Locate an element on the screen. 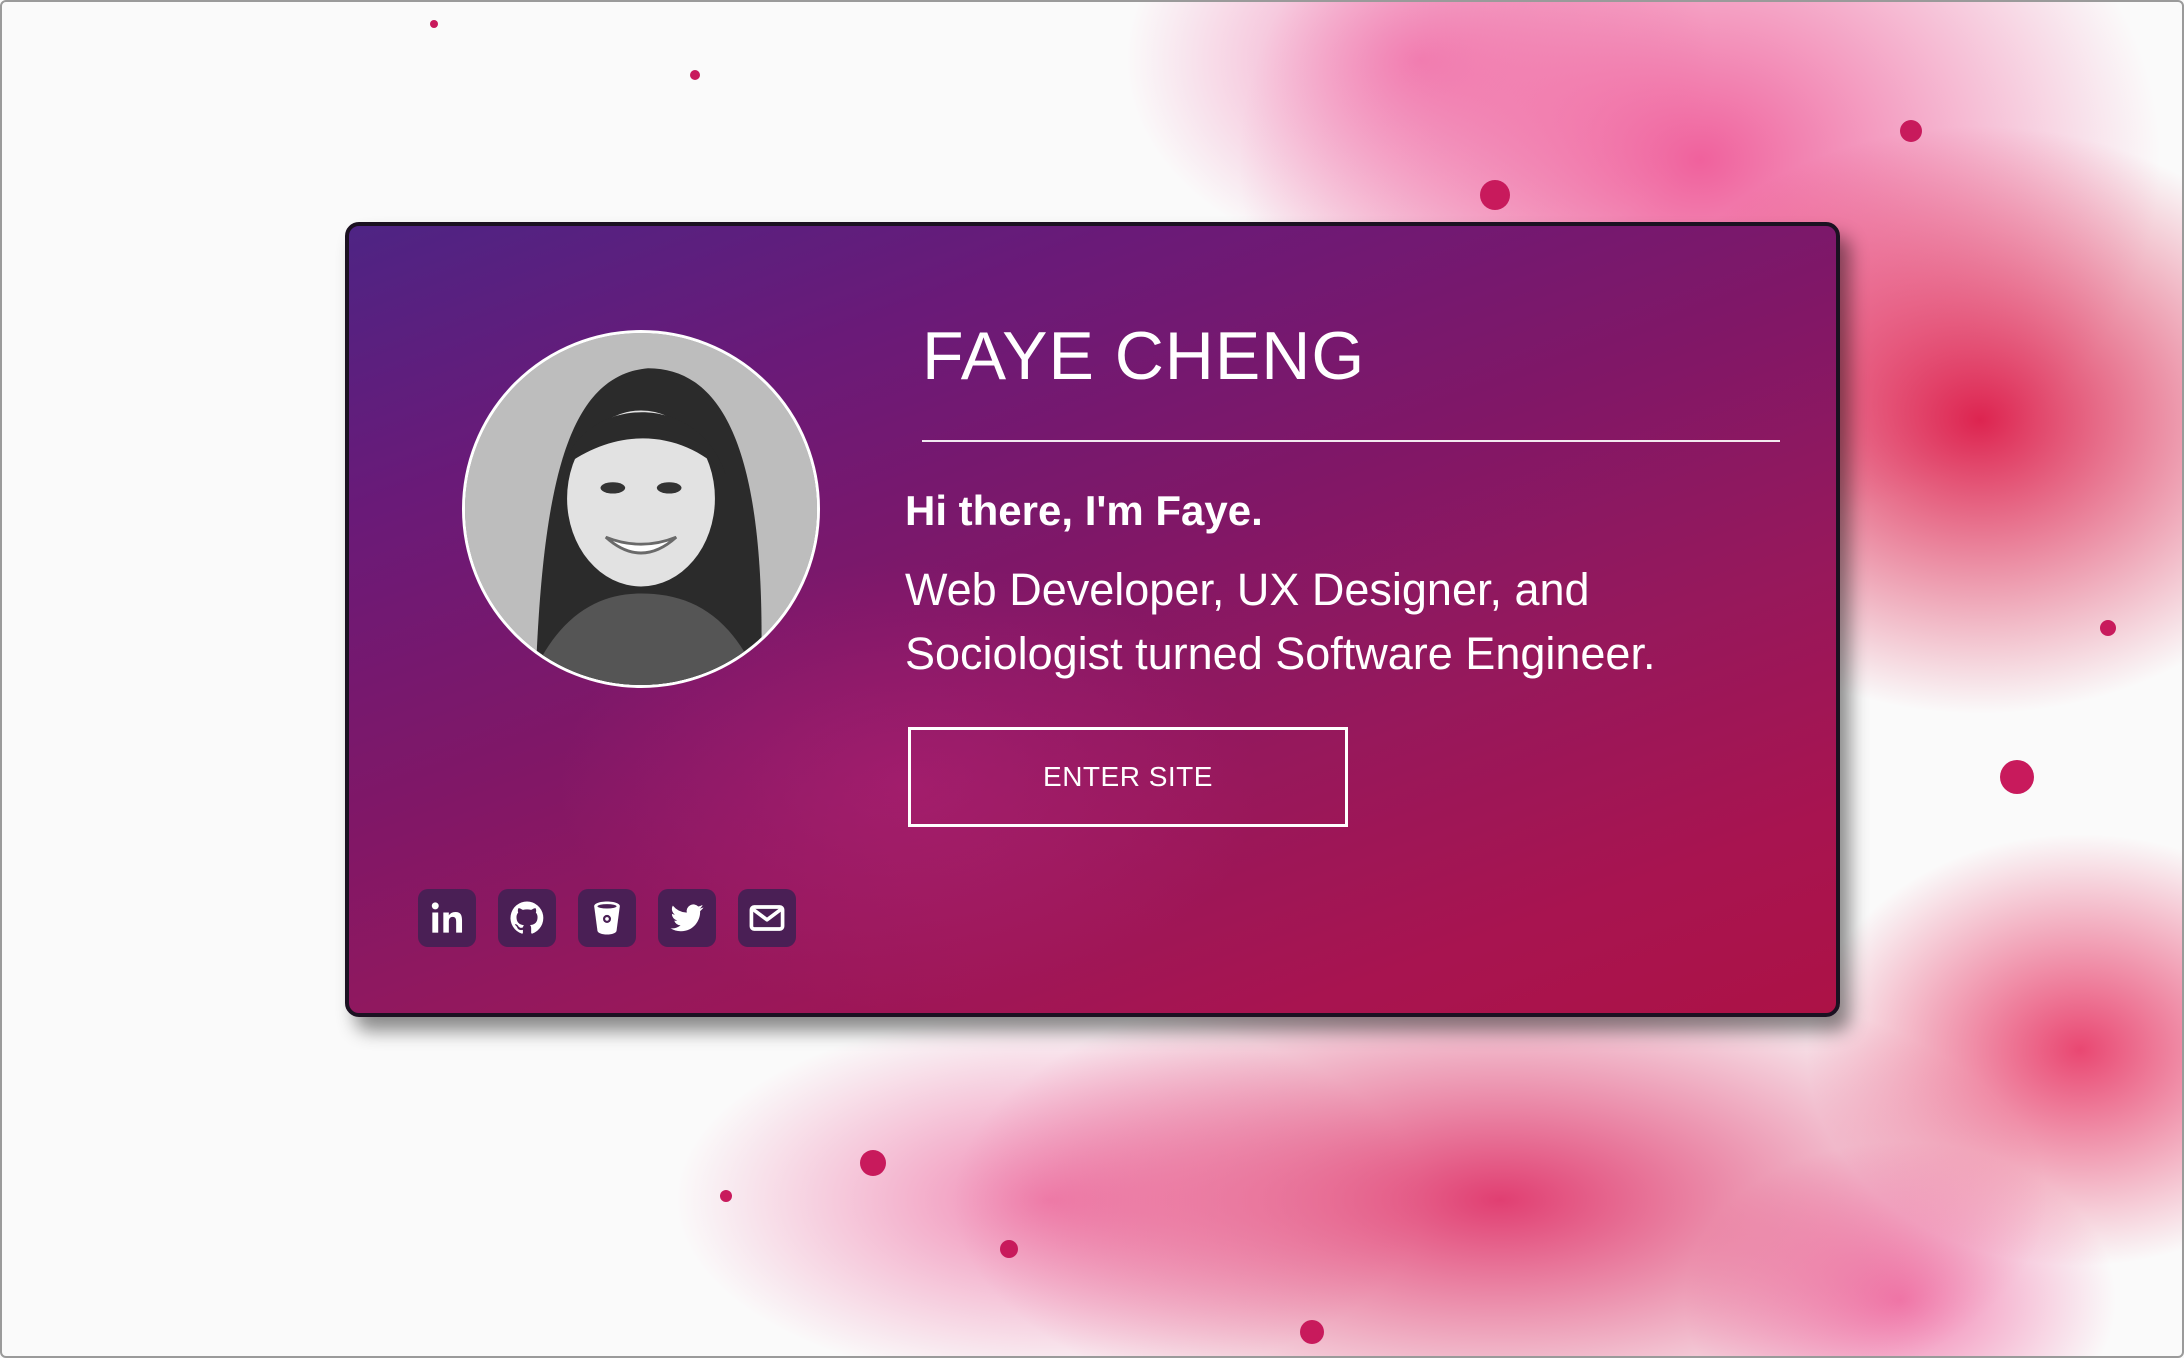  bitbucket-icon is located at coordinates (607, 918).